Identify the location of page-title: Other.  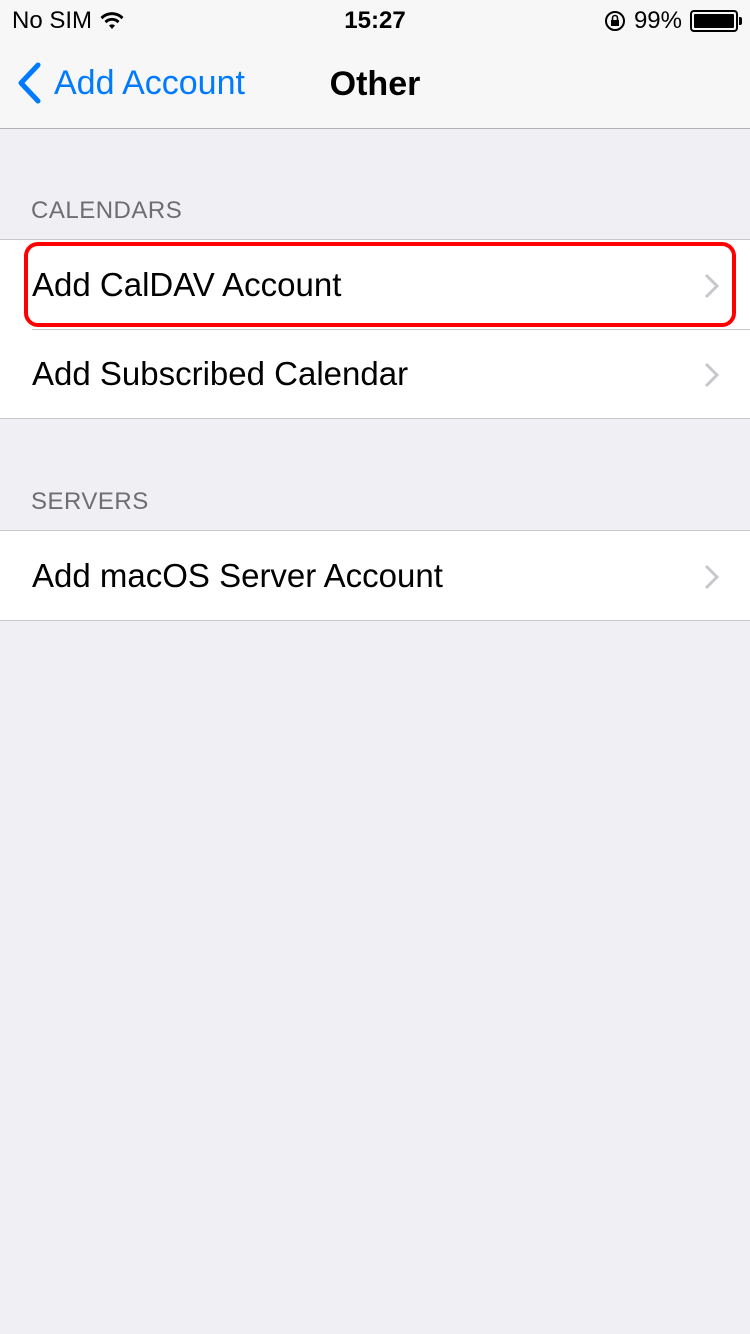
(375, 84).